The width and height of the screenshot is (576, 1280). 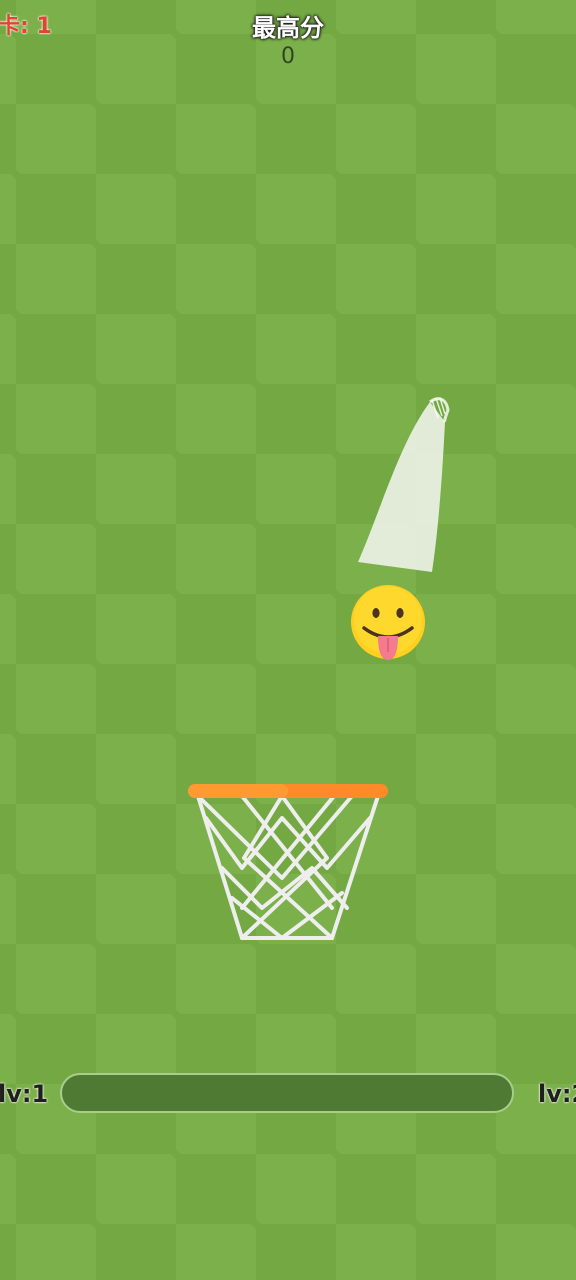 I want to click on best-score-label: 最高分, so click(x=288, y=28).